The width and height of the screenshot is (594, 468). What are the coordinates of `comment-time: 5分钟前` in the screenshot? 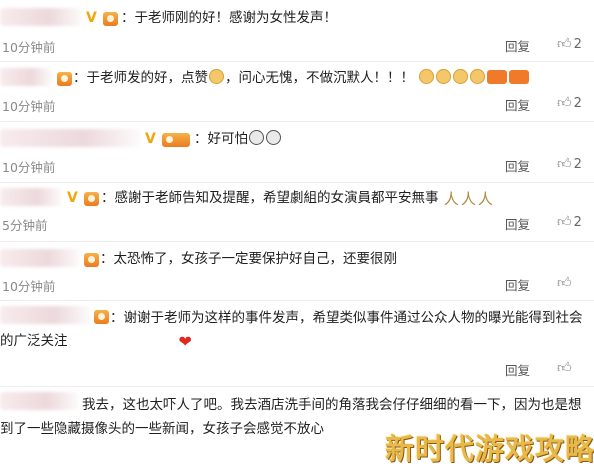 It's located at (25, 225).